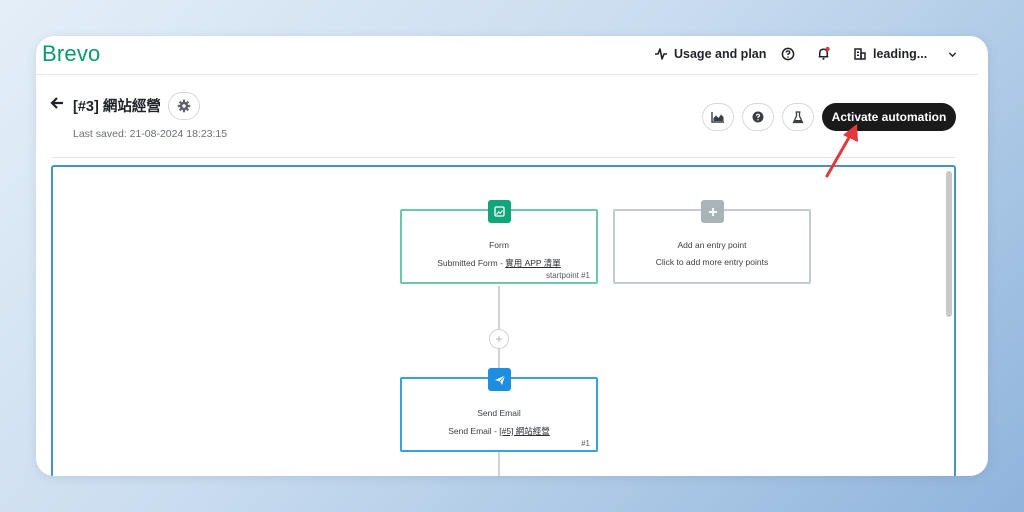 Image resolution: width=1024 pixels, height=512 pixels. I want to click on plus-icon, so click(712, 211).